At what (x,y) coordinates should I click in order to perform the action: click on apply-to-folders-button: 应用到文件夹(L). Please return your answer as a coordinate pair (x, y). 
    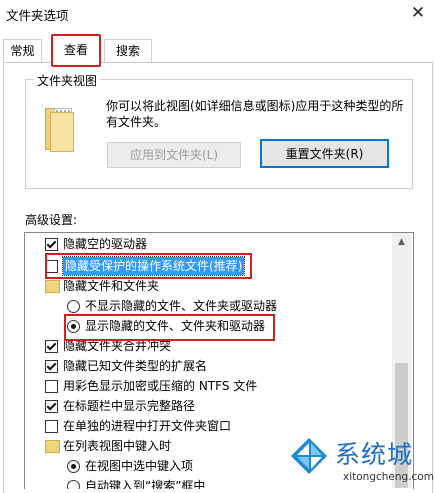
    Looking at the image, I should click on (174, 155).